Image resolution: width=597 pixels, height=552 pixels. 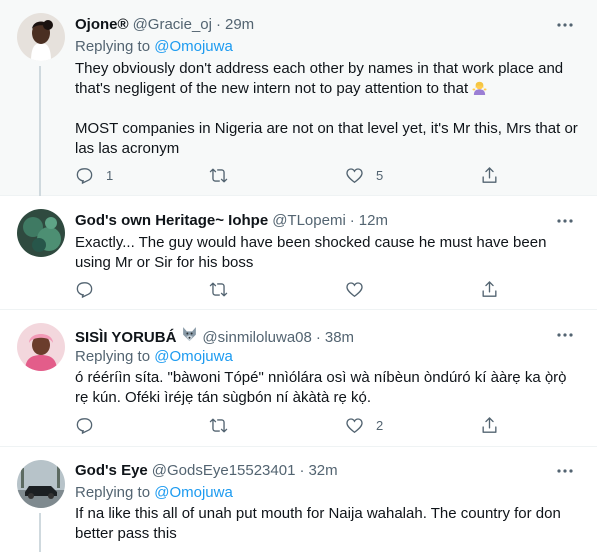 I want to click on display-name: God's Eye, so click(x=111, y=471).